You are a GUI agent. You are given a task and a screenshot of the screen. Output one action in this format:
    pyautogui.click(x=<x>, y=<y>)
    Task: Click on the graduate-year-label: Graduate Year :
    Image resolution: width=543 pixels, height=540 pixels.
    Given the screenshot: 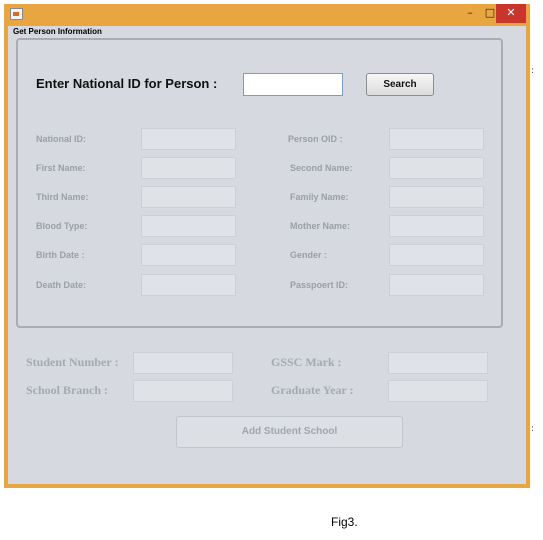 What is the action you would take?
    pyautogui.click(x=312, y=390)
    